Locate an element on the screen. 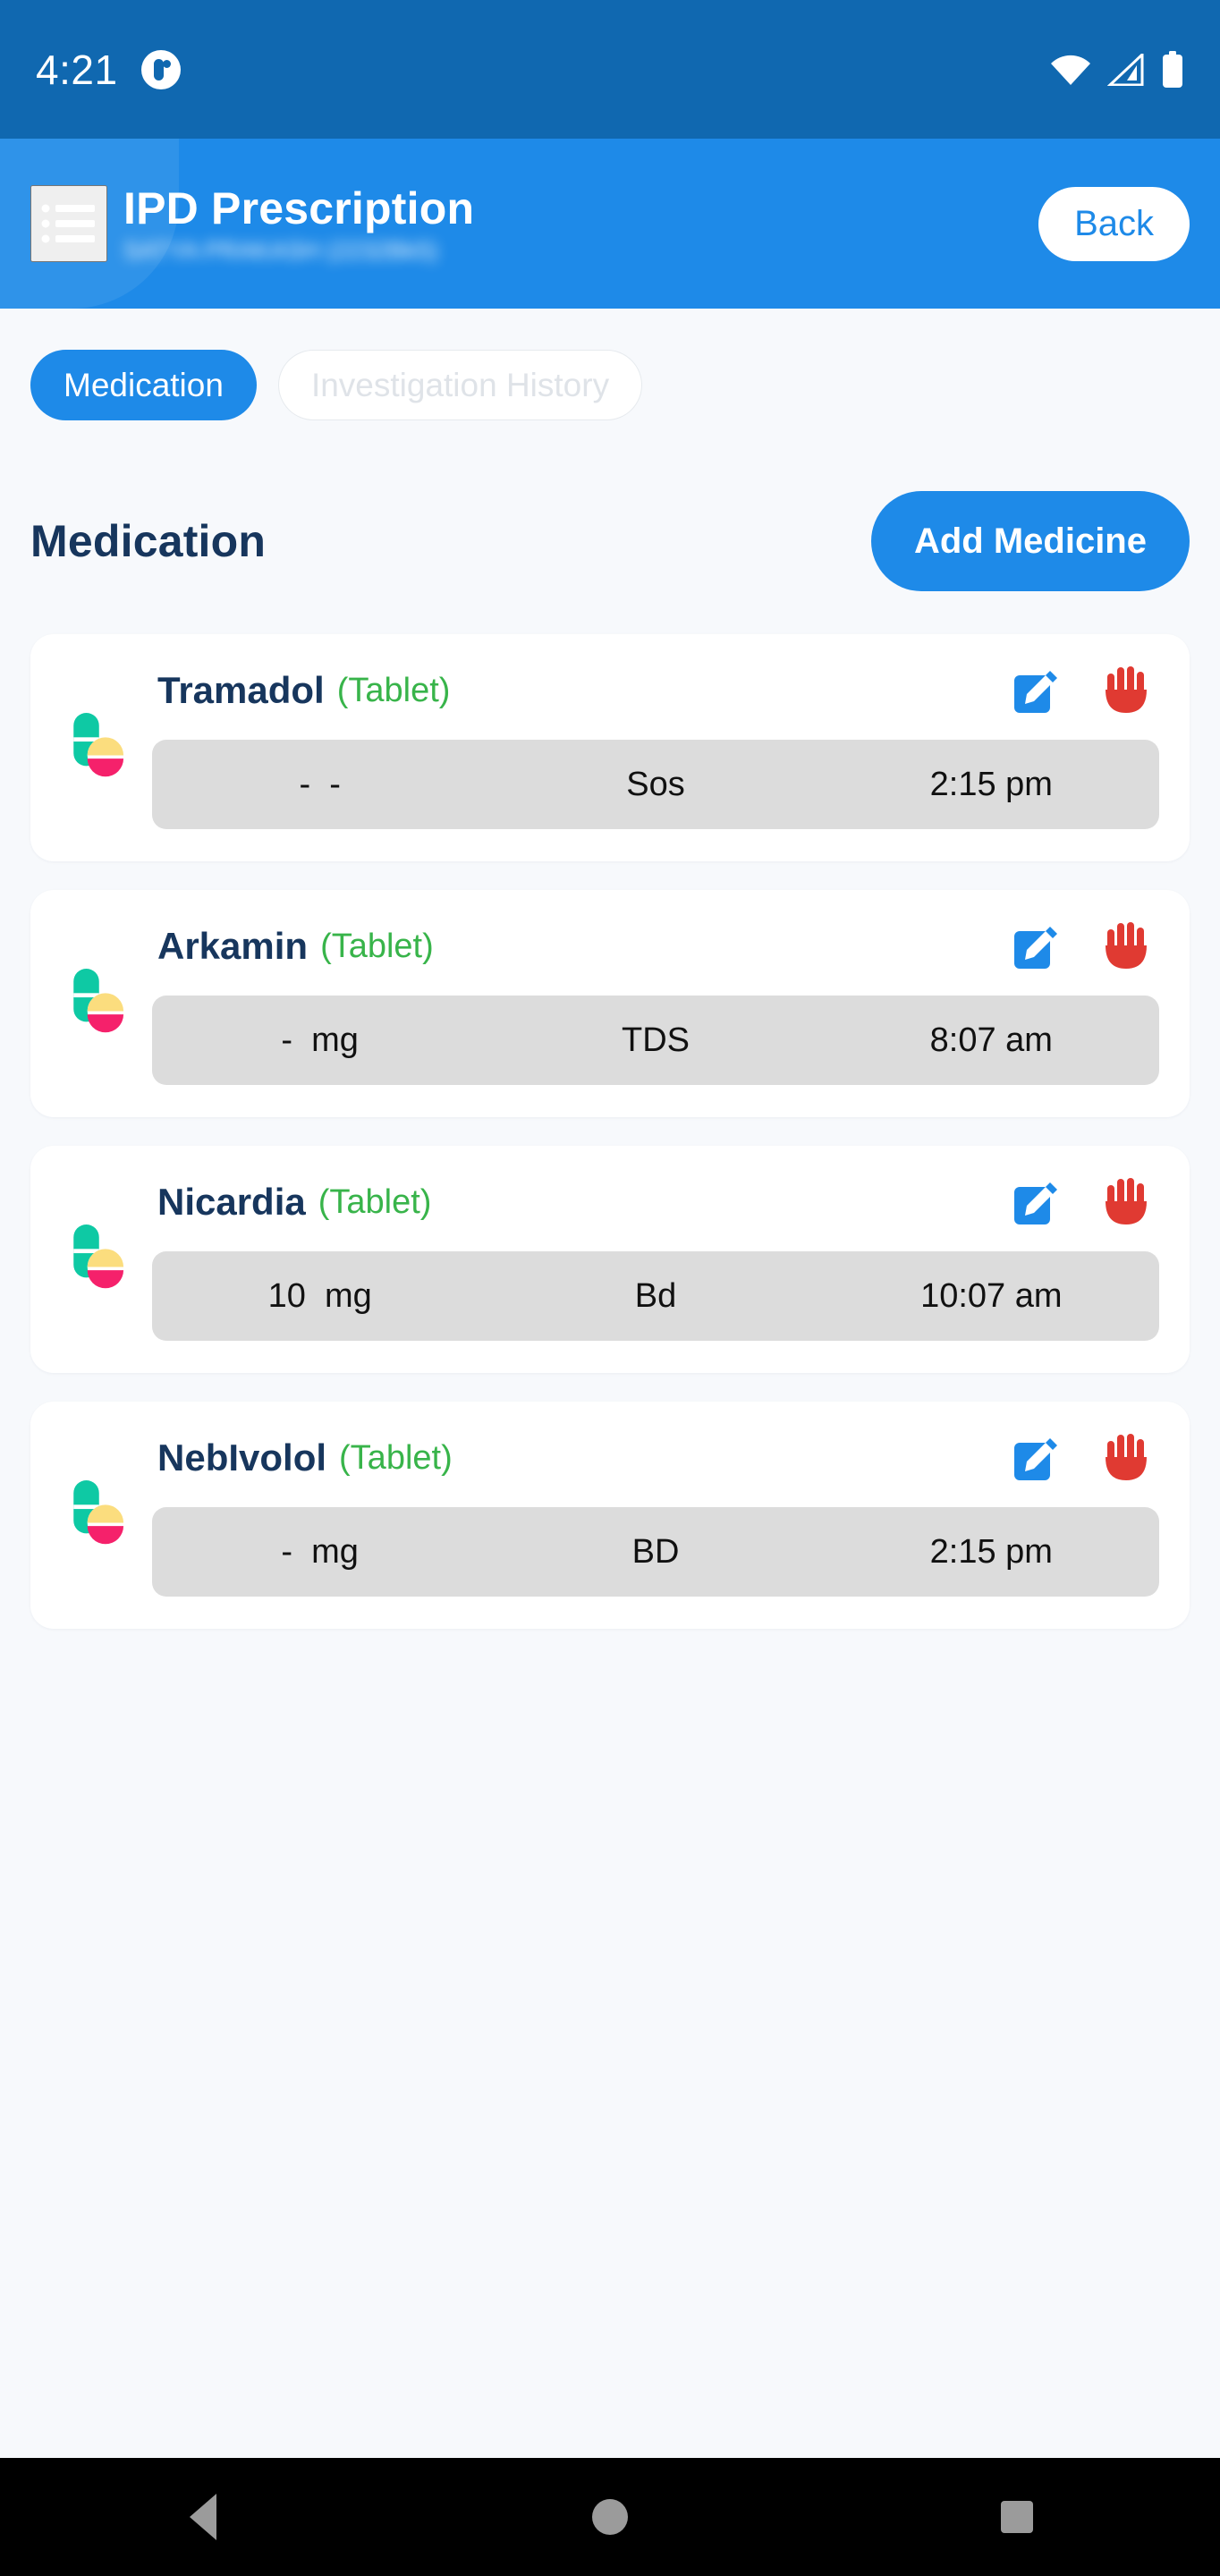  app-notification-icon is located at coordinates (160, 69).